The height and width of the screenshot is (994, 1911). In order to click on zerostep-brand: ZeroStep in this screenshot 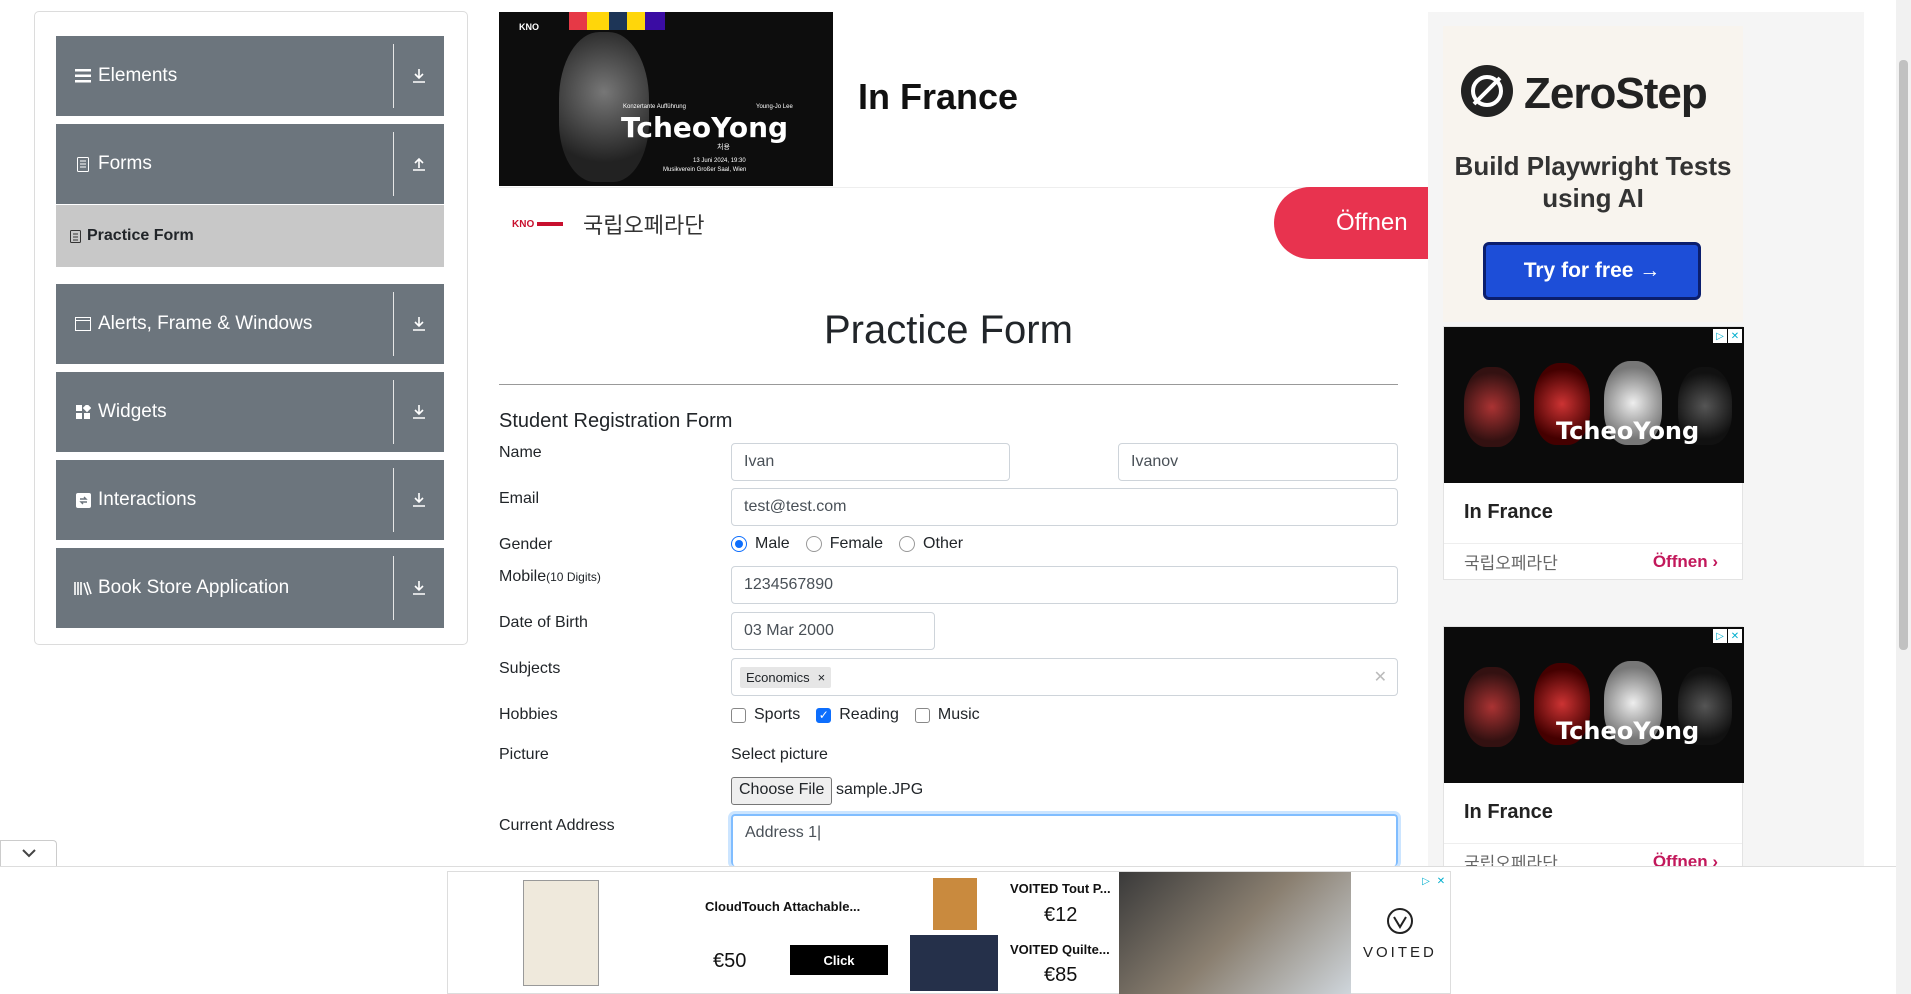, I will do `click(1616, 93)`.